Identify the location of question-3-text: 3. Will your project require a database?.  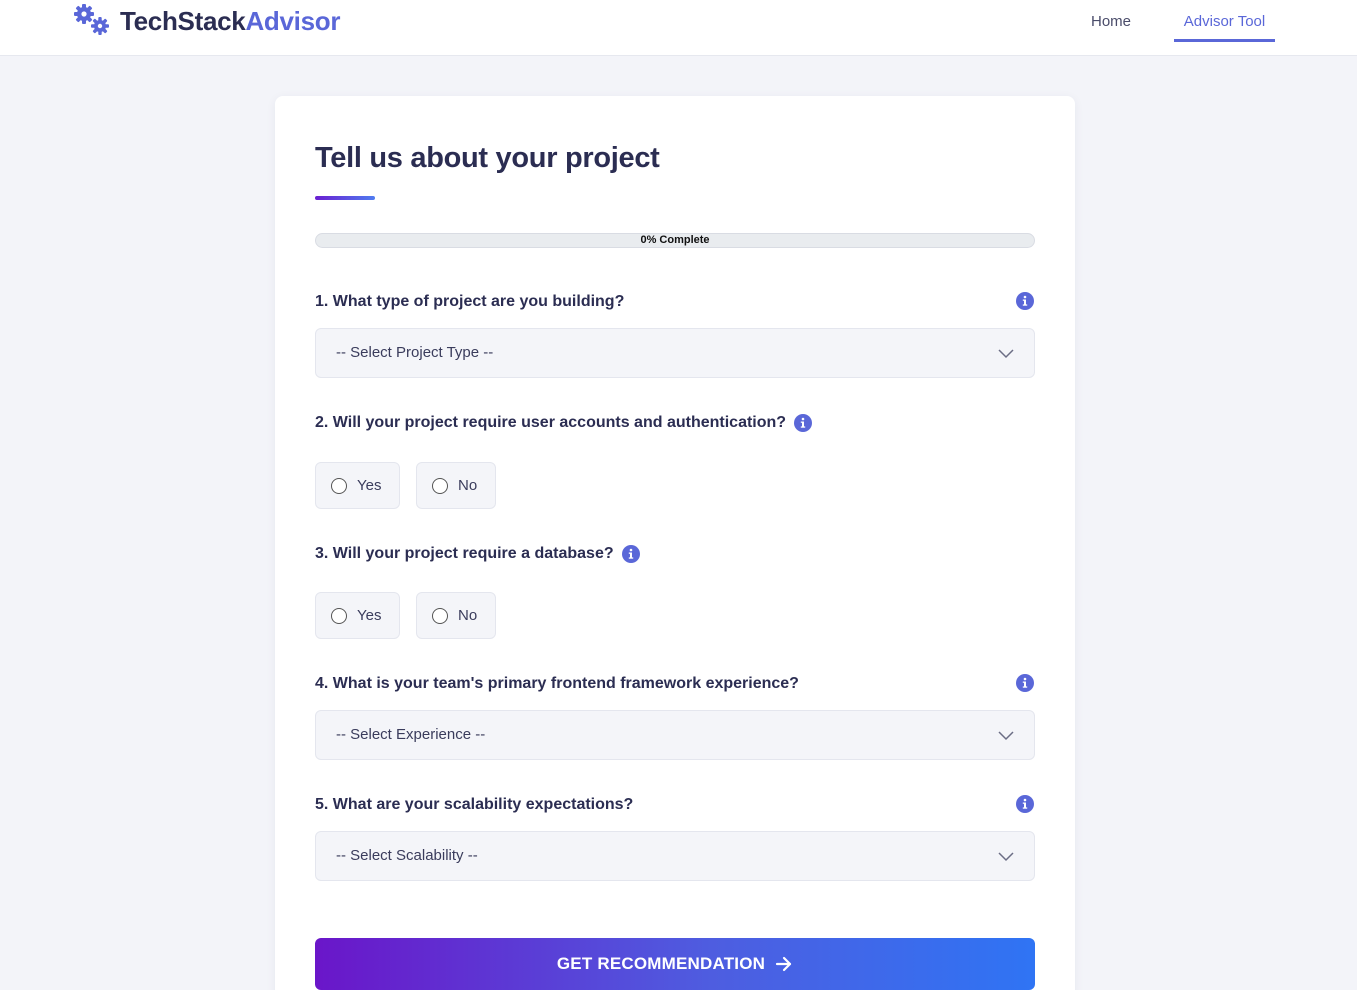
(464, 553).